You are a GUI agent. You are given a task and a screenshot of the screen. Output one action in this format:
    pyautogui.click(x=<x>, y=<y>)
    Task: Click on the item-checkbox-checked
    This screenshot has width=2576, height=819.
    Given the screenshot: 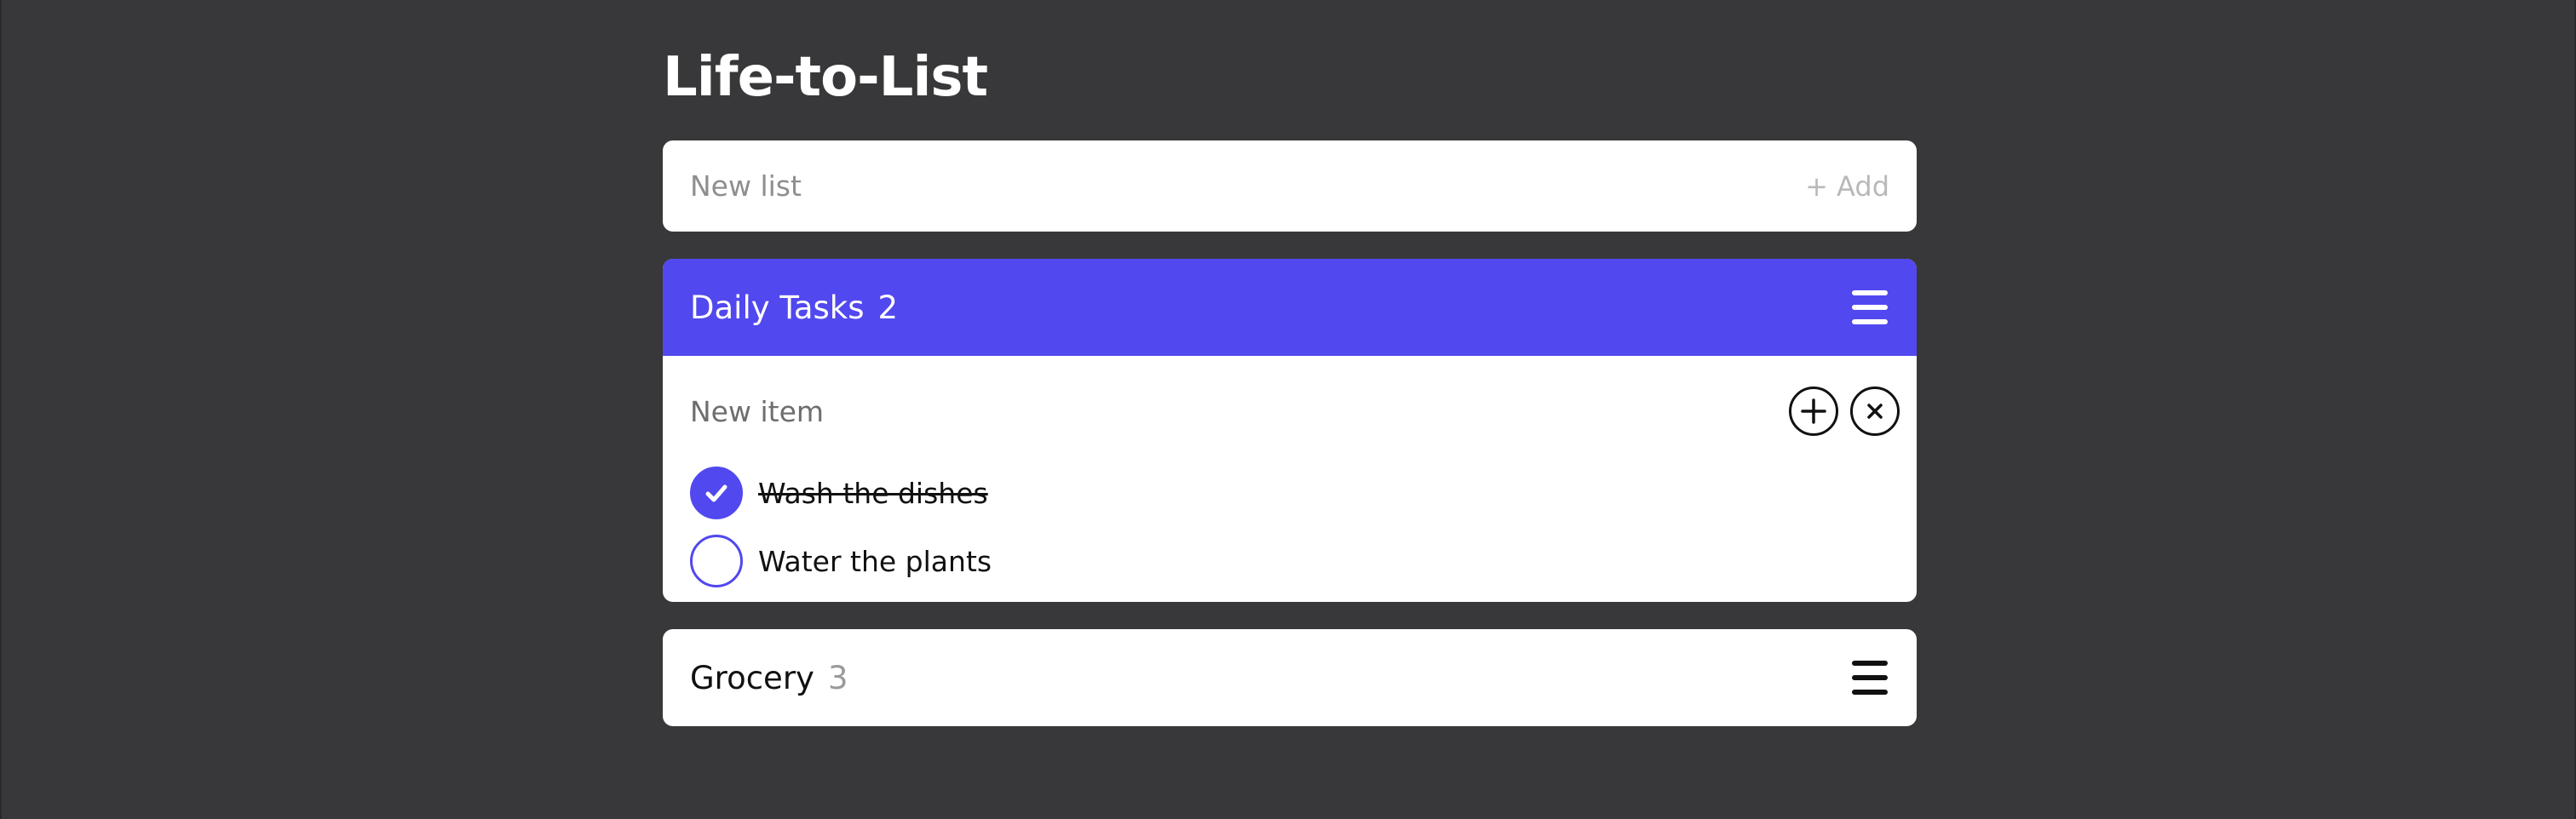 What is the action you would take?
    pyautogui.click(x=717, y=493)
    